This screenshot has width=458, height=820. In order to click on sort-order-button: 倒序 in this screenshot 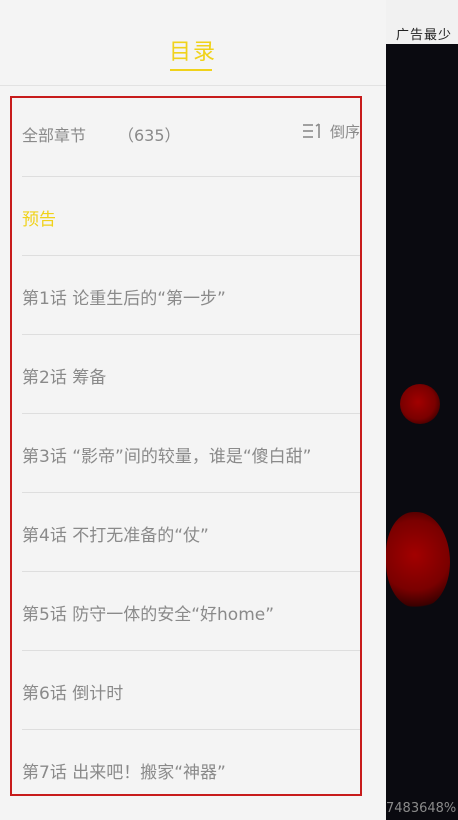, I will do `click(331, 131)`.